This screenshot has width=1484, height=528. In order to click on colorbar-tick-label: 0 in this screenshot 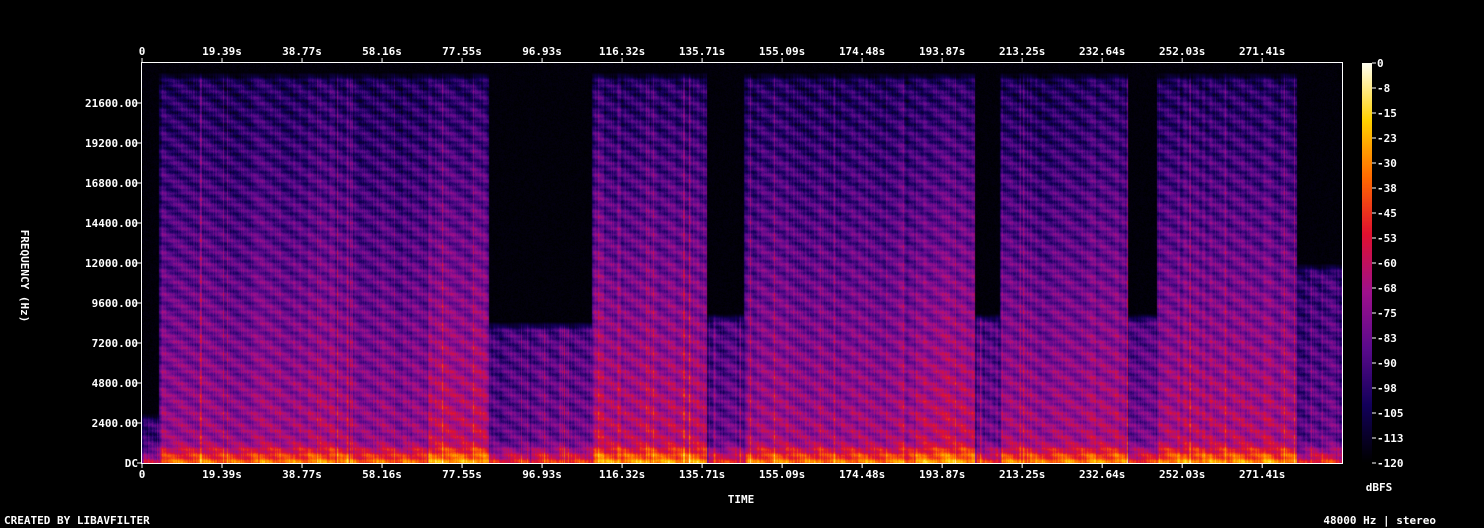, I will do `click(1380, 63)`.